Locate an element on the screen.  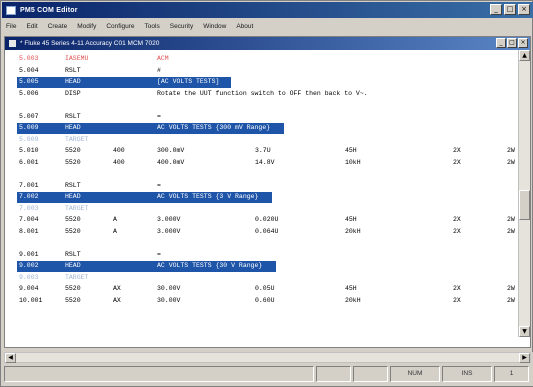
scroll-left-arrow-icon: ◀ is located at coordinates (10, 358).